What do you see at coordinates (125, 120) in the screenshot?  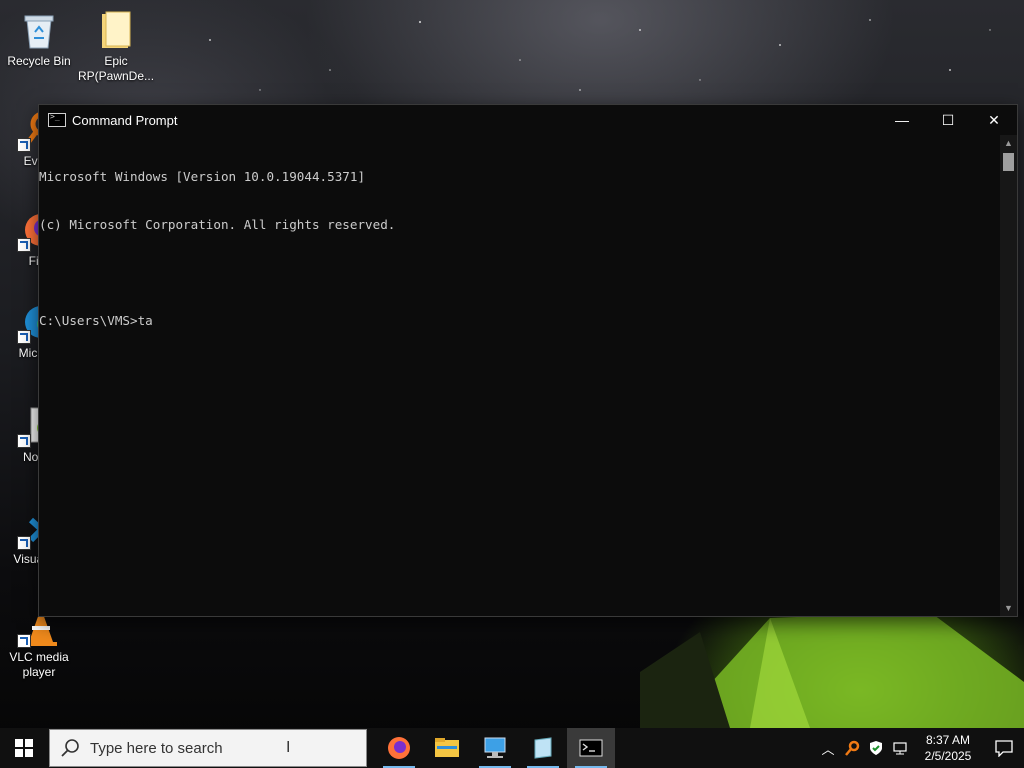 I see `window-title: Command Prompt` at bounding box center [125, 120].